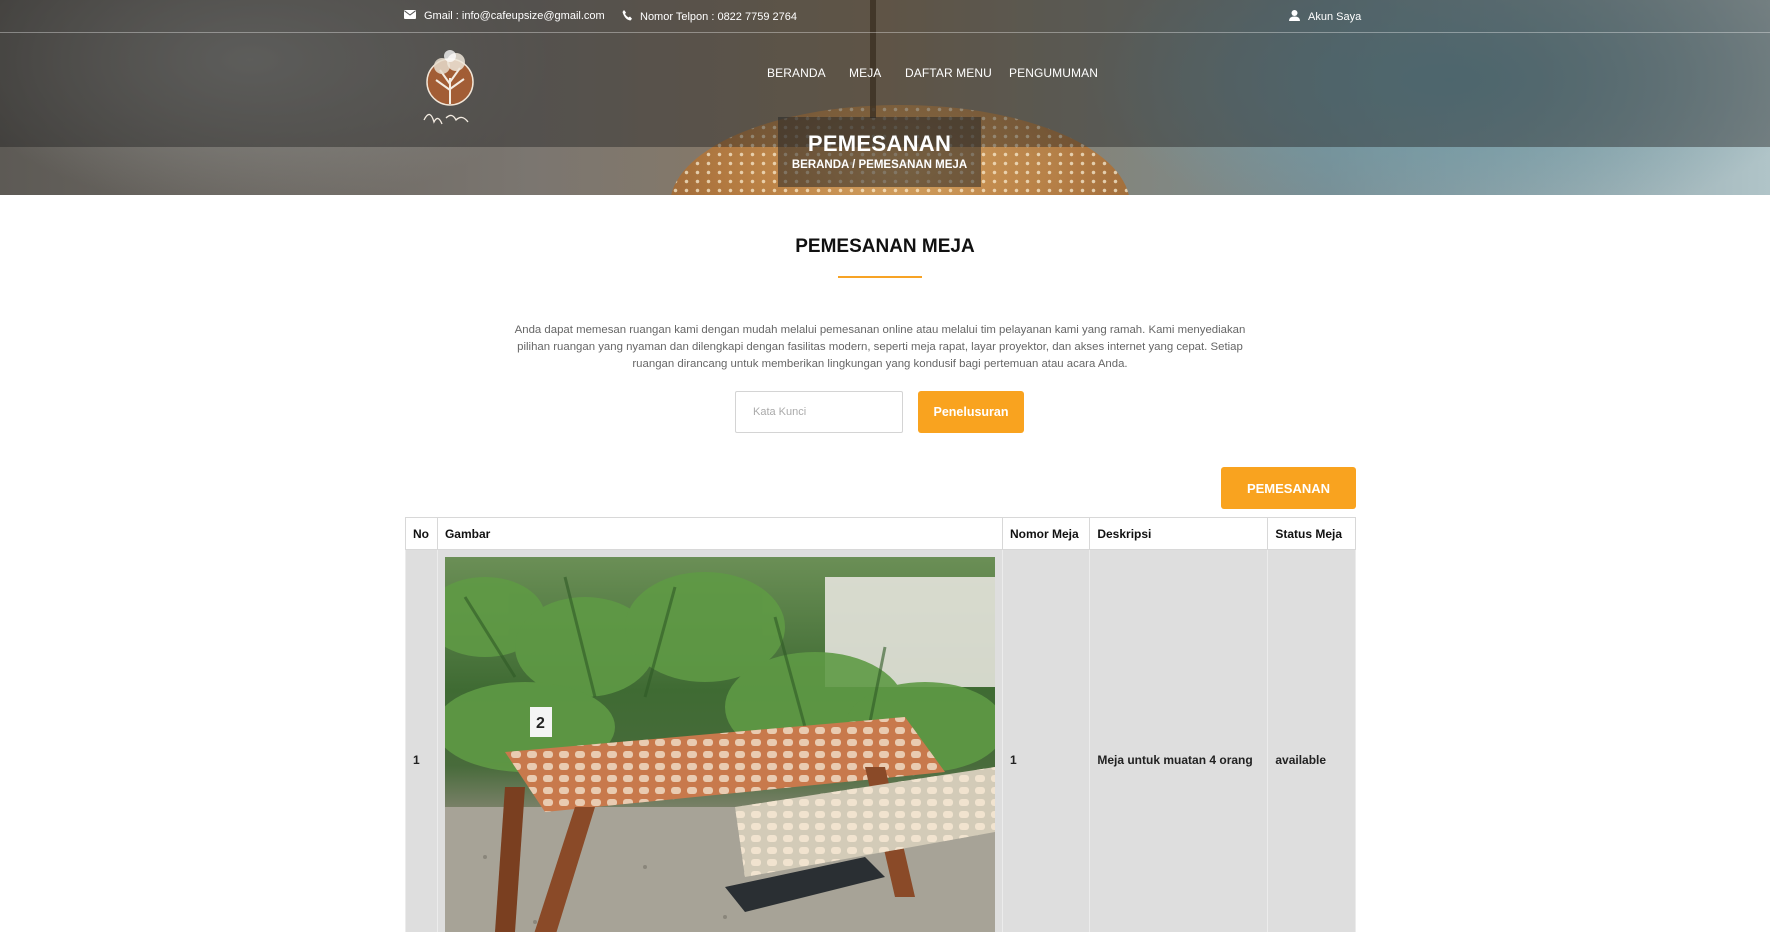 Image resolution: width=1770 pixels, height=932 pixels. What do you see at coordinates (796, 73) in the screenshot?
I see `nav-beranda: BERANDA` at bounding box center [796, 73].